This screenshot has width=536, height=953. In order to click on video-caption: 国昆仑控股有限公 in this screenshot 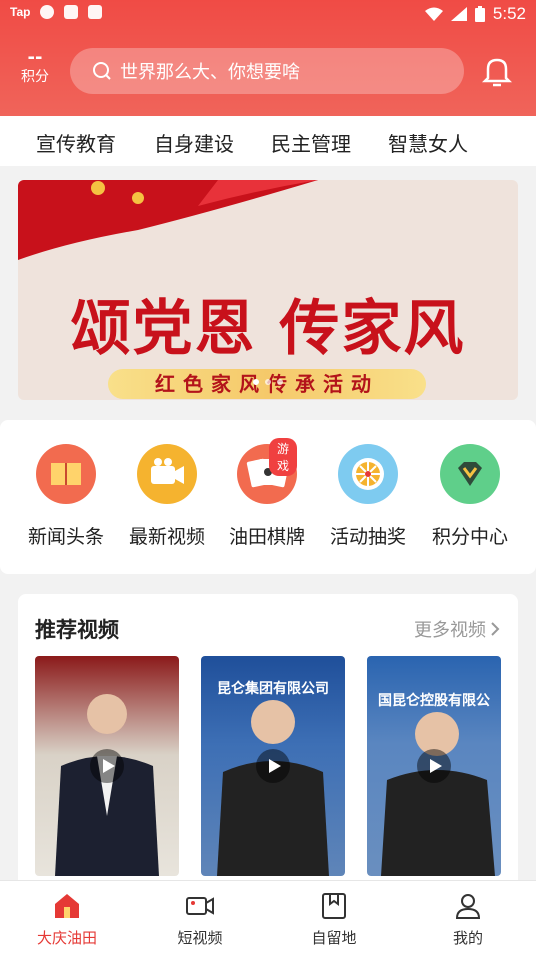, I will do `click(434, 701)`.